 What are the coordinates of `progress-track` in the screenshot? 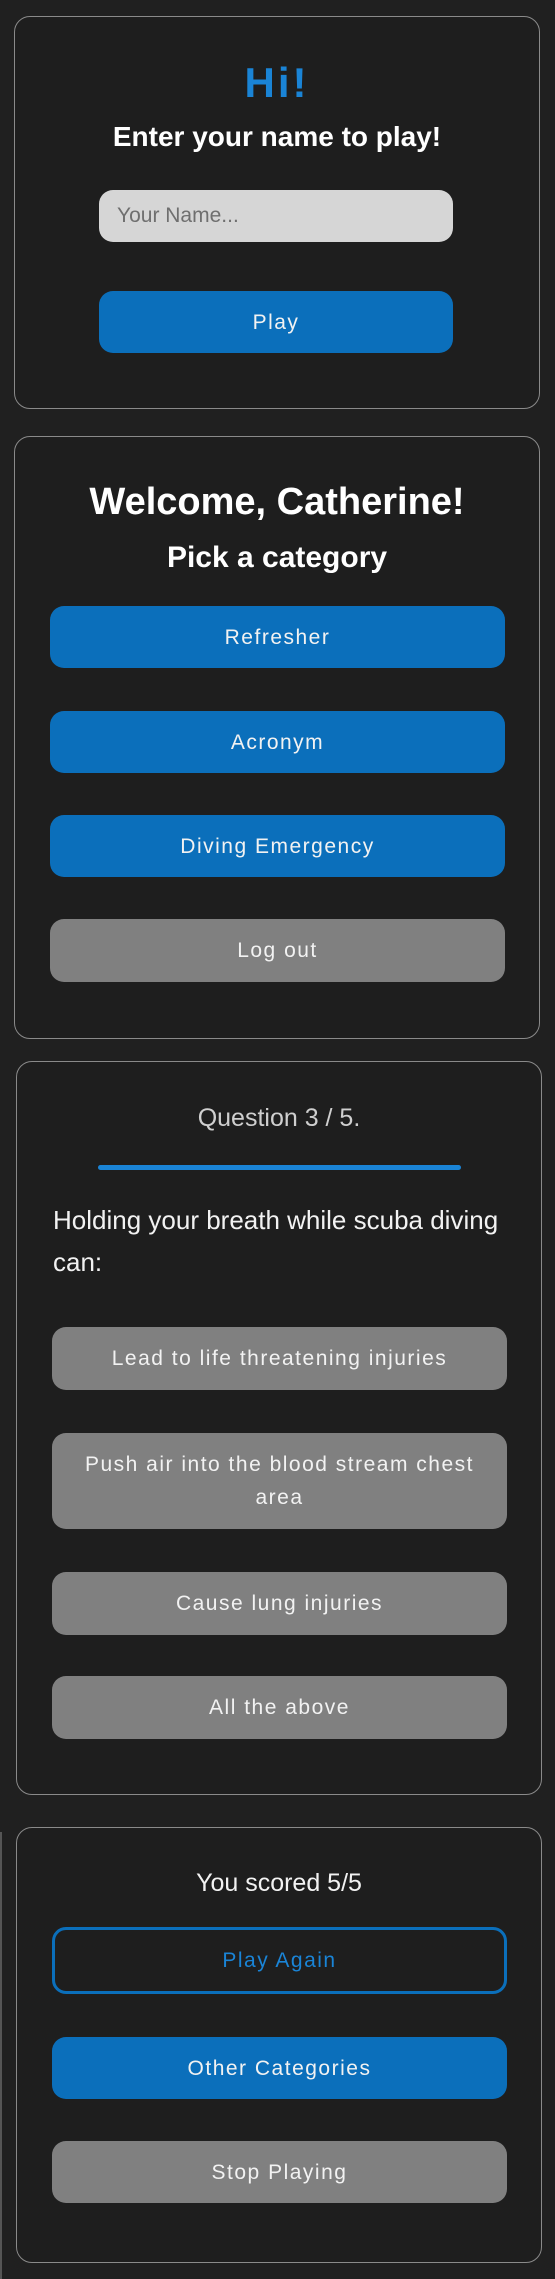 It's located at (279, 1167).